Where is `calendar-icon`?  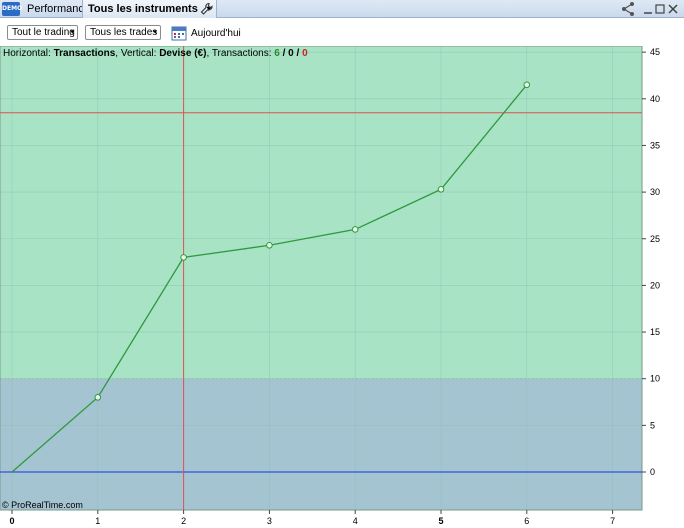 calendar-icon is located at coordinates (179, 33).